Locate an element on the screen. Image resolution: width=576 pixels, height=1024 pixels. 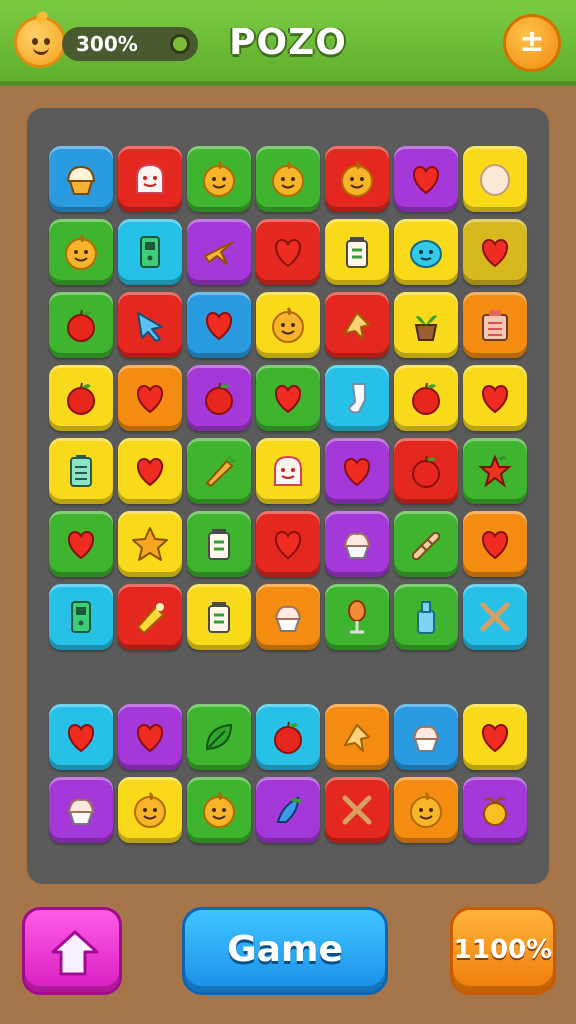
coins-button: 1100% is located at coordinates (503, 951).